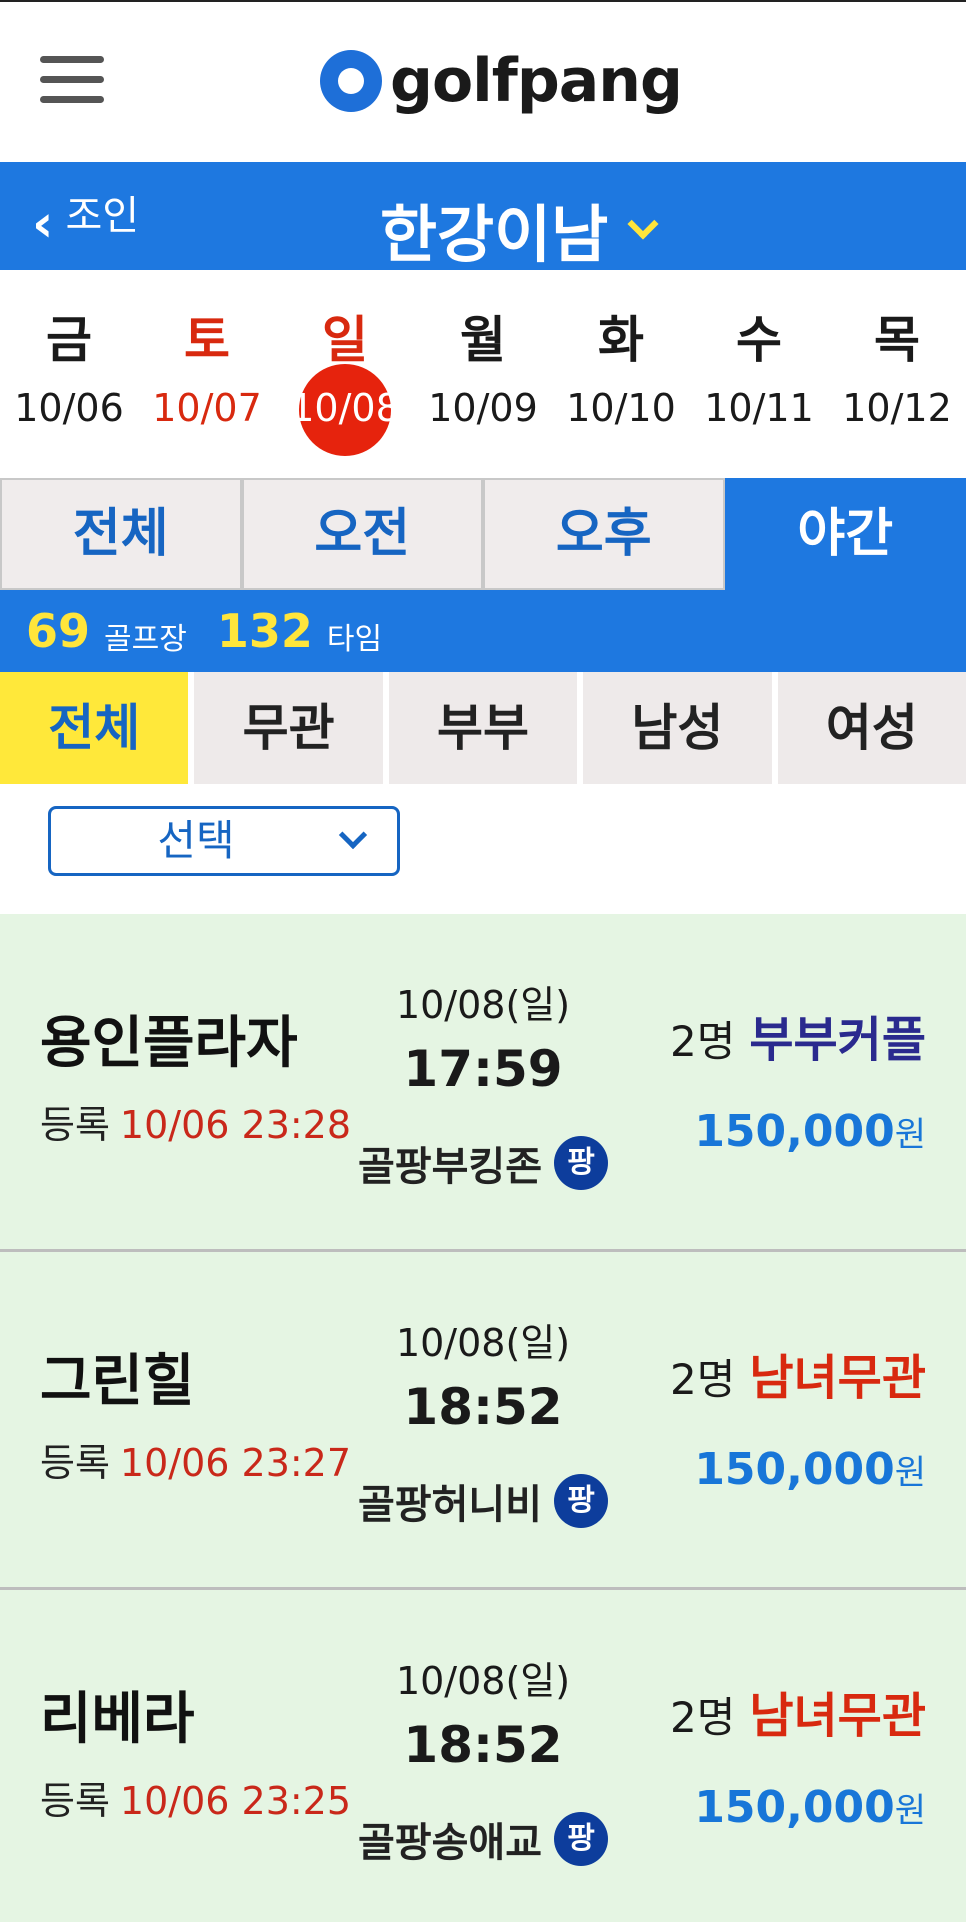  What do you see at coordinates (264, 631) in the screenshot?
I see `time-count: 132` at bounding box center [264, 631].